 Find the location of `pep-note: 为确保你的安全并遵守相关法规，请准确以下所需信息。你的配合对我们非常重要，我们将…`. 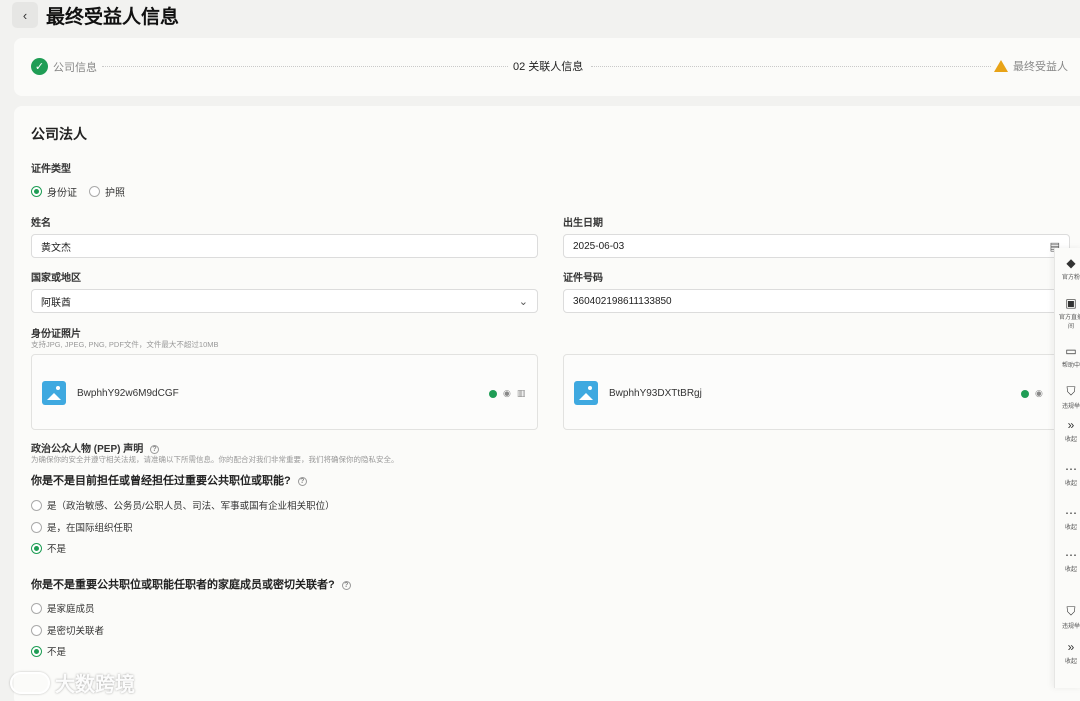

pep-note: 为确保你的安全并遵守相关法规，请准确以下所需信息。你的配合对我们非常重要，我们将… is located at coordinates (215, 459).